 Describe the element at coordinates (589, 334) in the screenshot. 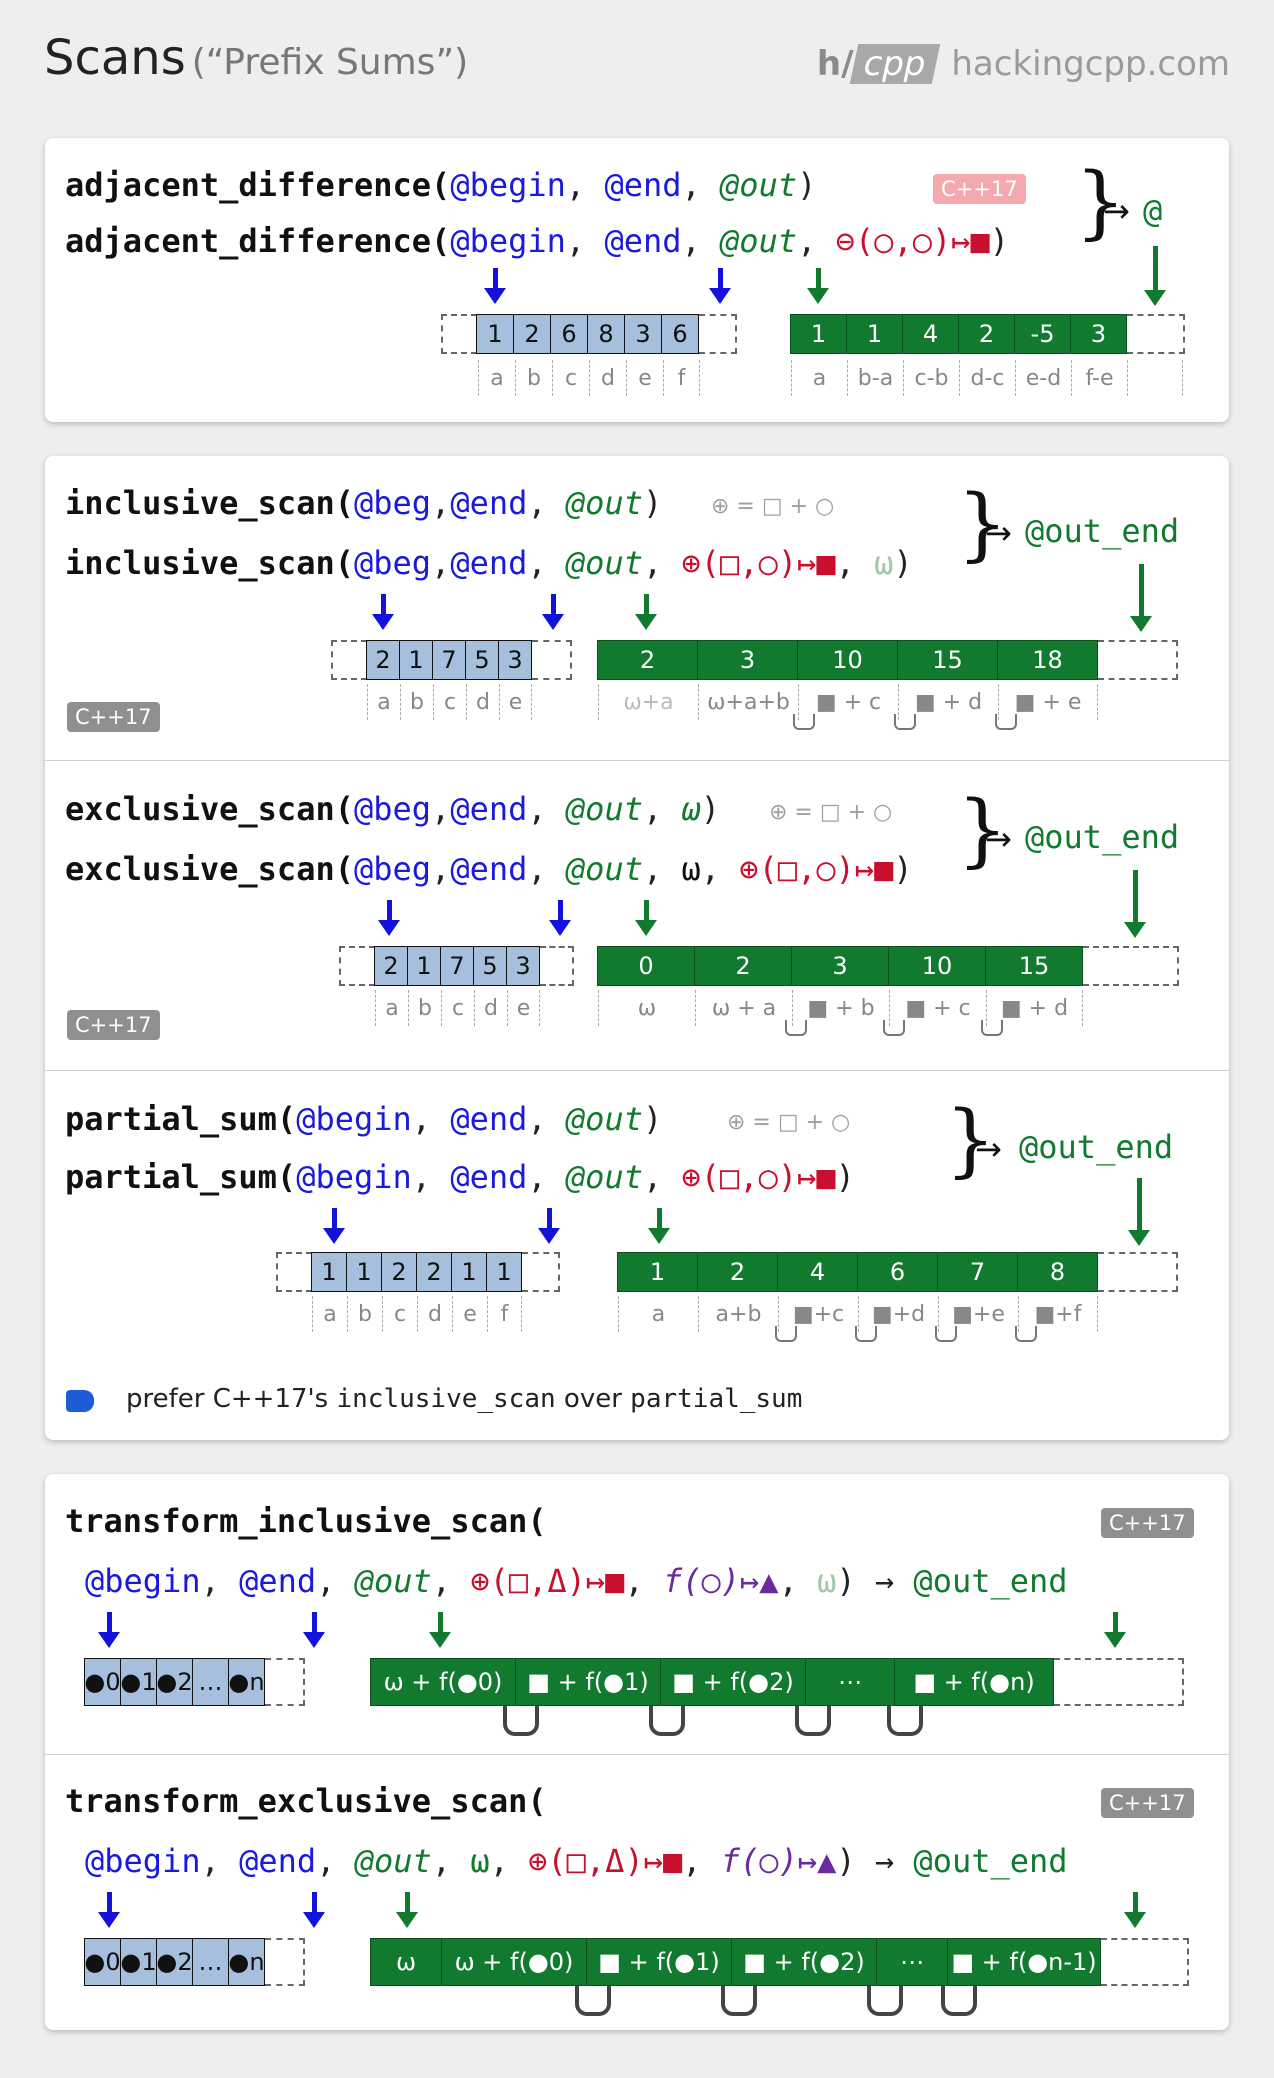

I see `input-range: 1 2 6 8 3 6` at that location.